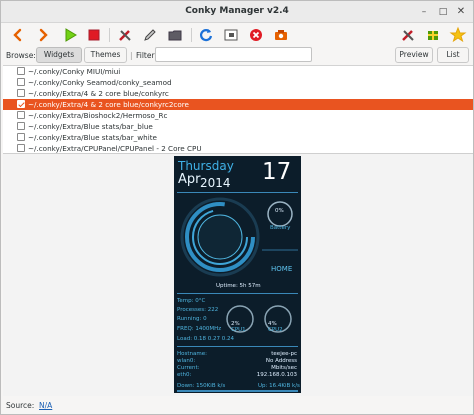 This screenshot has width=474, height=415. What do you see at coordinates (74, 71) in the screenshot?
I see `list-item-label: ~/.conky/Conky MIUI/miui` at bounding box center [74, 71].